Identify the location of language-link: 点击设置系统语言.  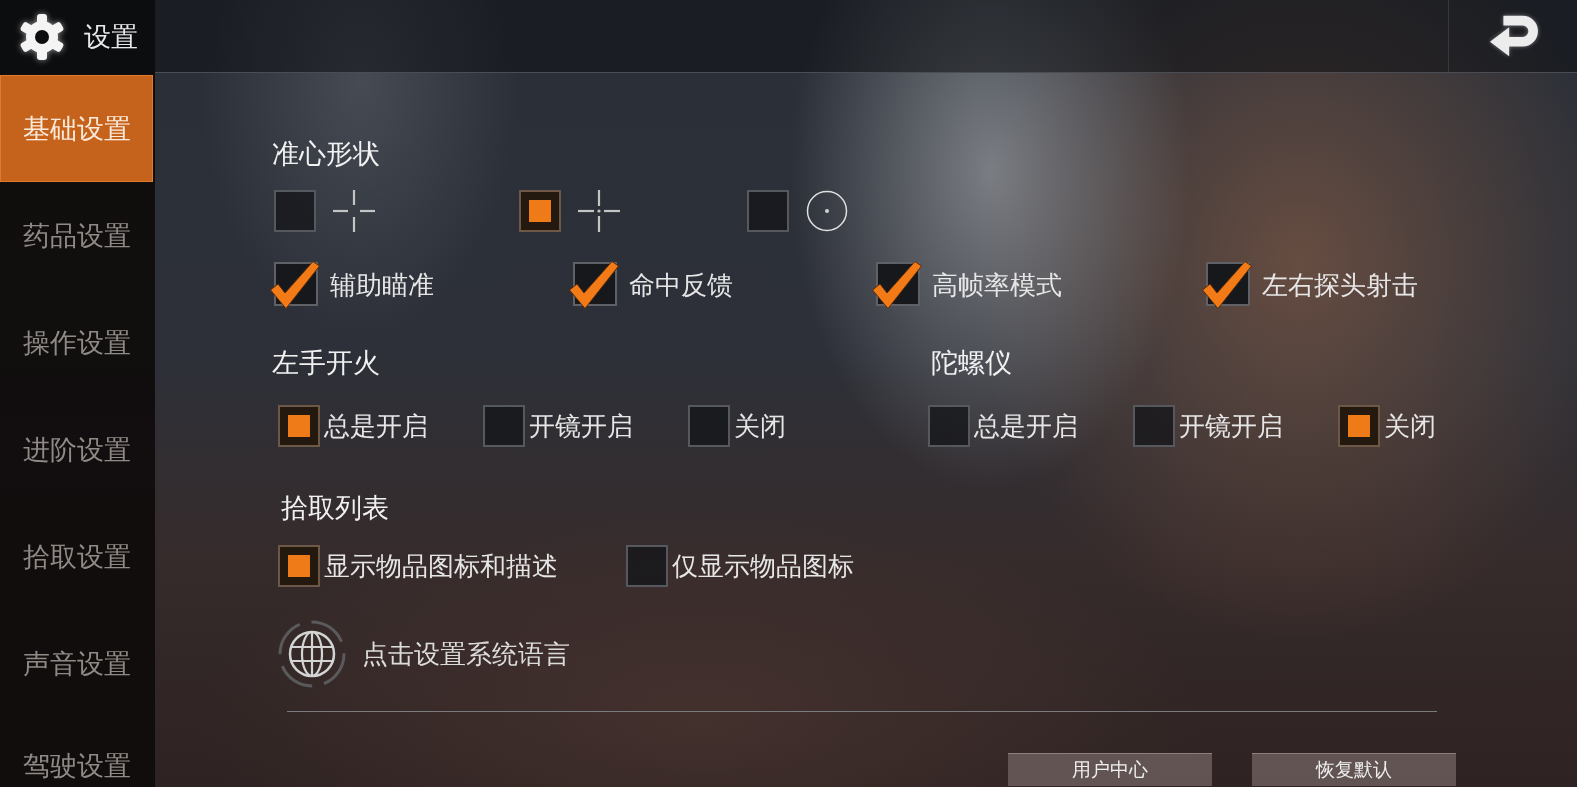
(466, 654).